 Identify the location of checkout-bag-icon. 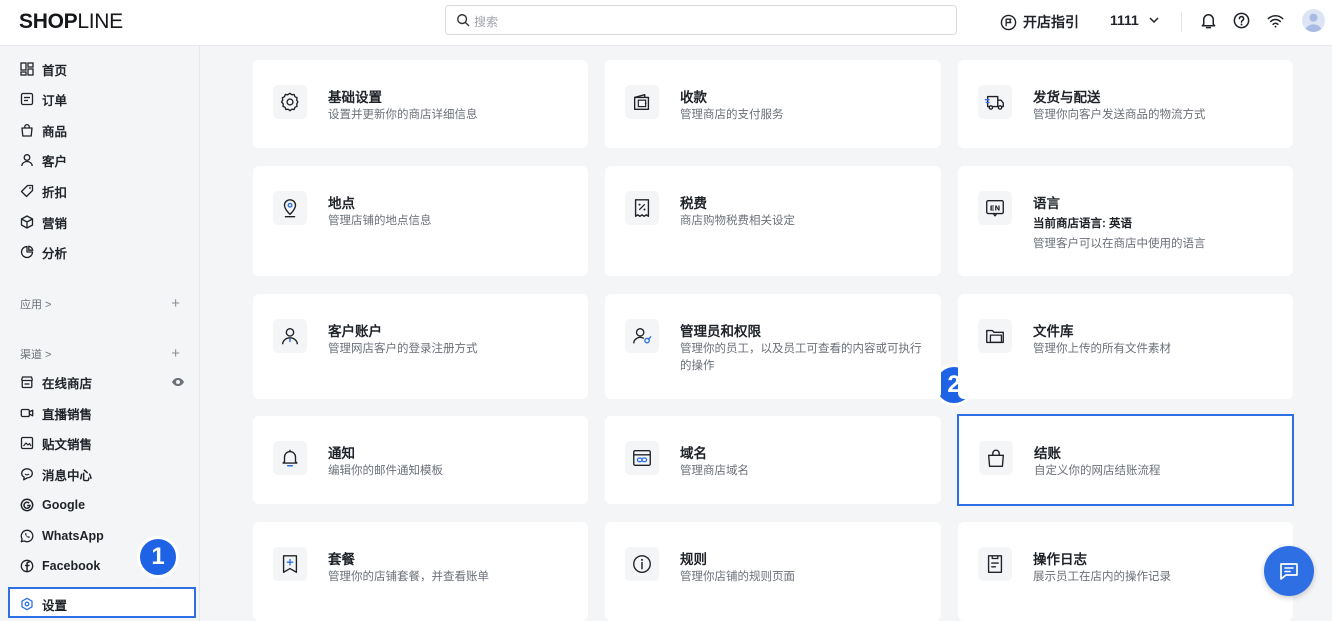
(996, 458).